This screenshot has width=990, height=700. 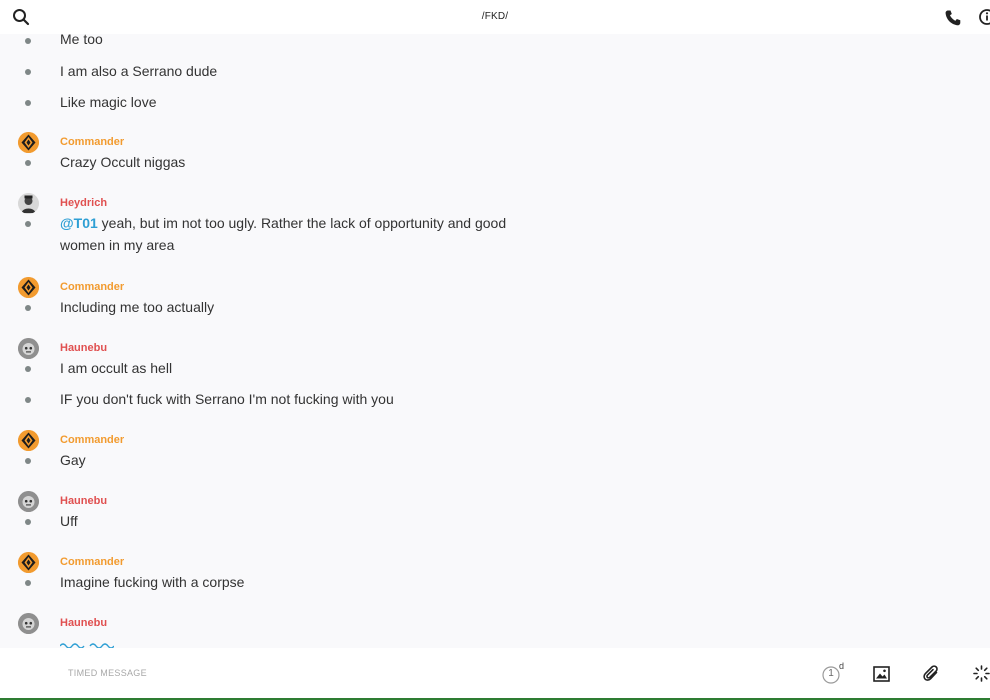 I want to click on message-author: Heydrich, so click(x=83, y=203).